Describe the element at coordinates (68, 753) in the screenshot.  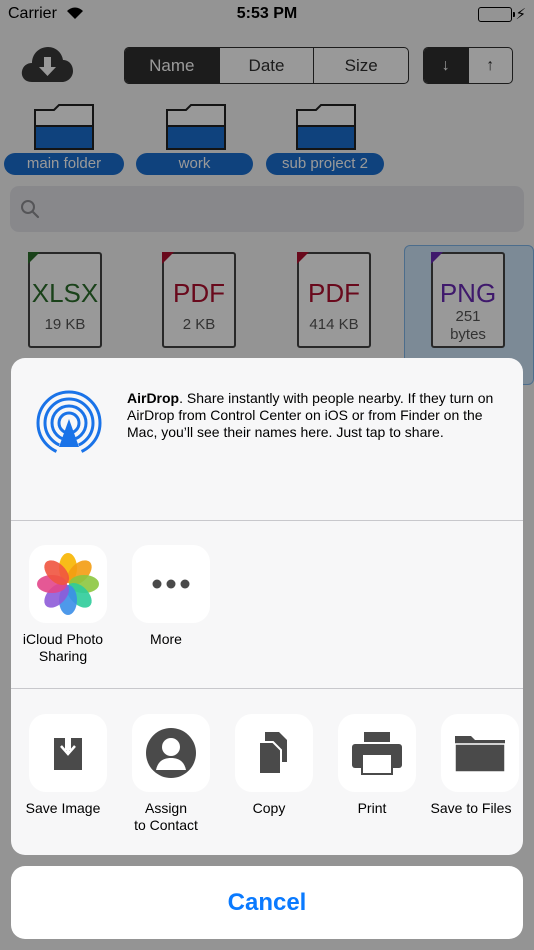
I see `save-image-icon` at that location.